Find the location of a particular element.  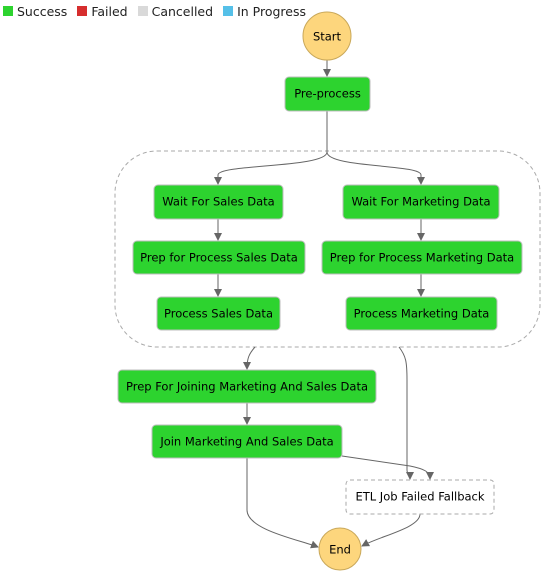

state-label: Process Marketing Data is located at coordinates (422, 314).